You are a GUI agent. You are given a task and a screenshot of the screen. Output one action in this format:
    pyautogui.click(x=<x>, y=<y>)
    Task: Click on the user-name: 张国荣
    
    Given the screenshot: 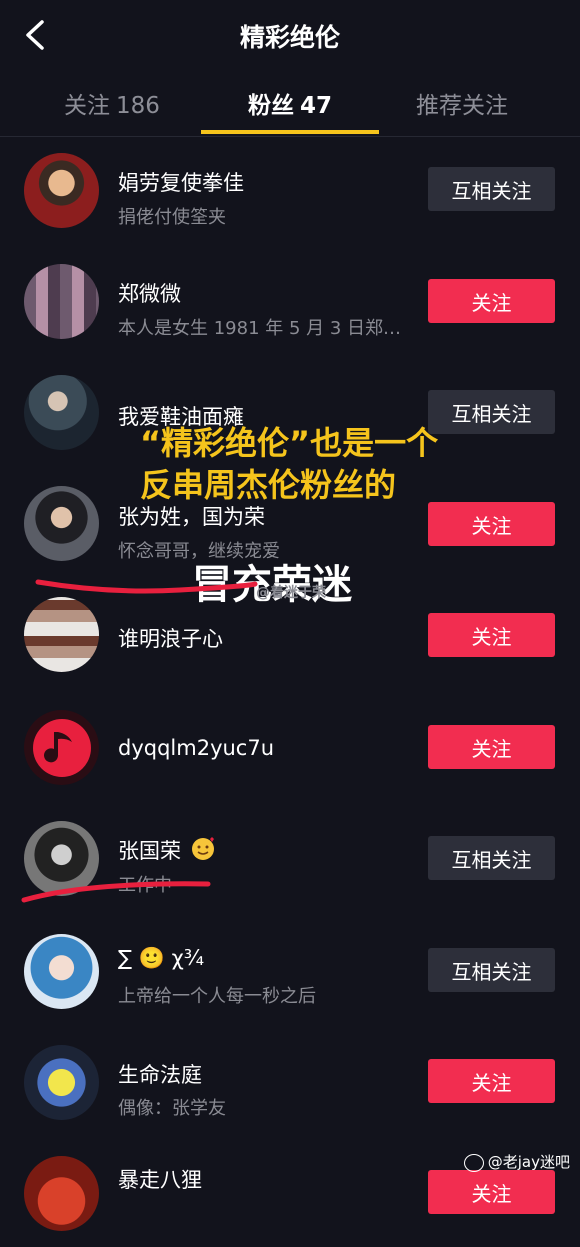 What is the action you would take?
    pyautogui.click(x=167, y=850)
    